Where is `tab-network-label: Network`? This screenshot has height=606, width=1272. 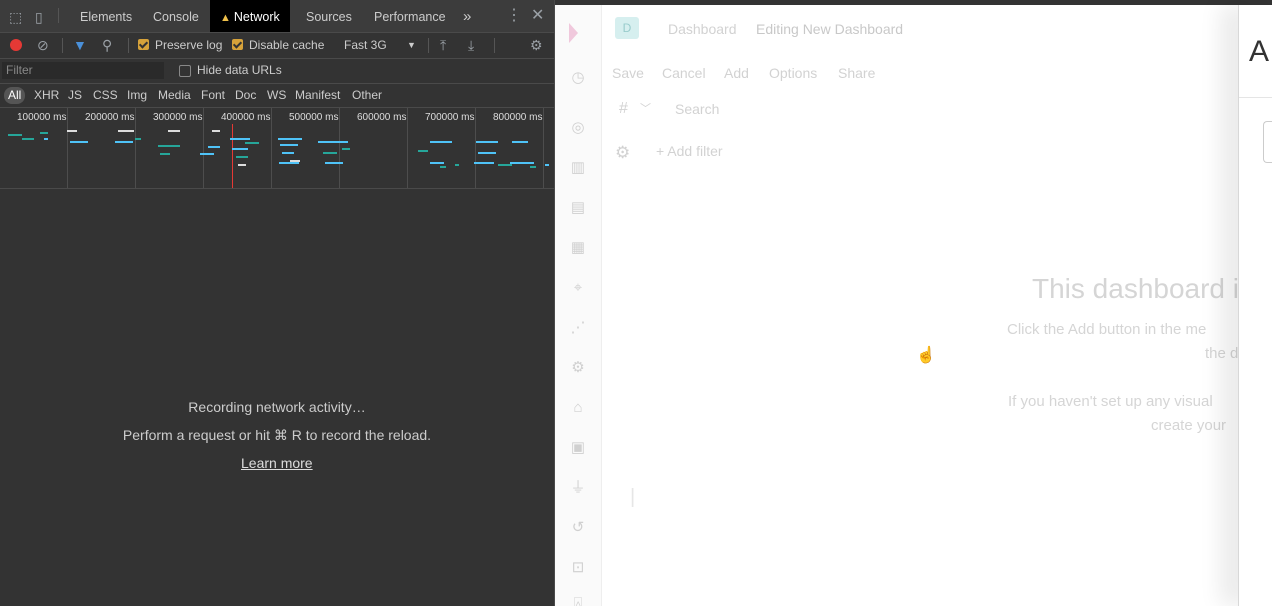
tab-network-label: Network is located at coordinates (256, 17).